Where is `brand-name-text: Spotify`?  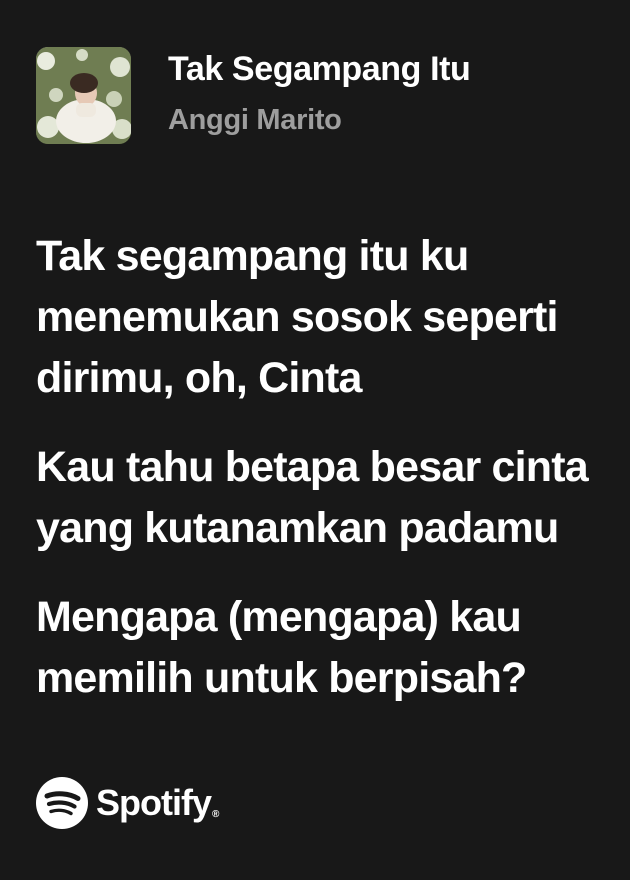 brand-name-text: Spotify is located at coordinates (154, 802).